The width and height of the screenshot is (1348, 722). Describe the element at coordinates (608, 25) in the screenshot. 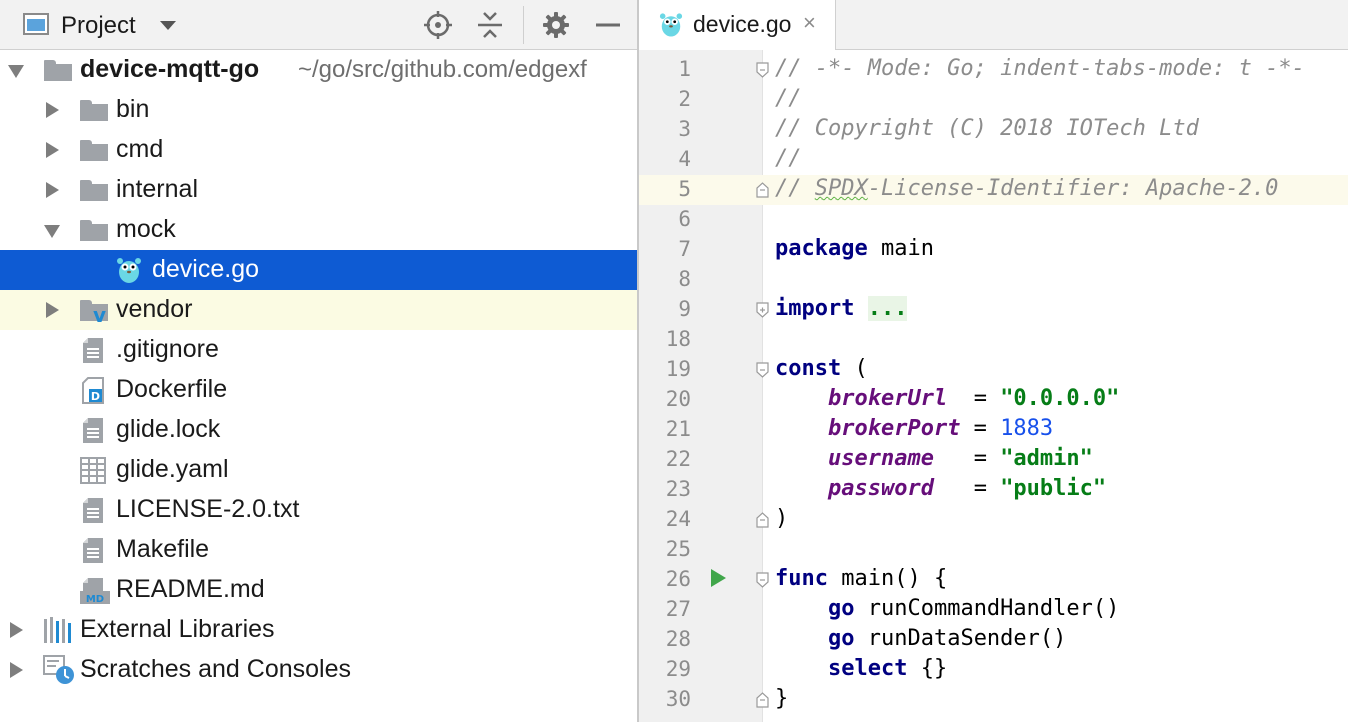

I see `hide-icon` at that location.